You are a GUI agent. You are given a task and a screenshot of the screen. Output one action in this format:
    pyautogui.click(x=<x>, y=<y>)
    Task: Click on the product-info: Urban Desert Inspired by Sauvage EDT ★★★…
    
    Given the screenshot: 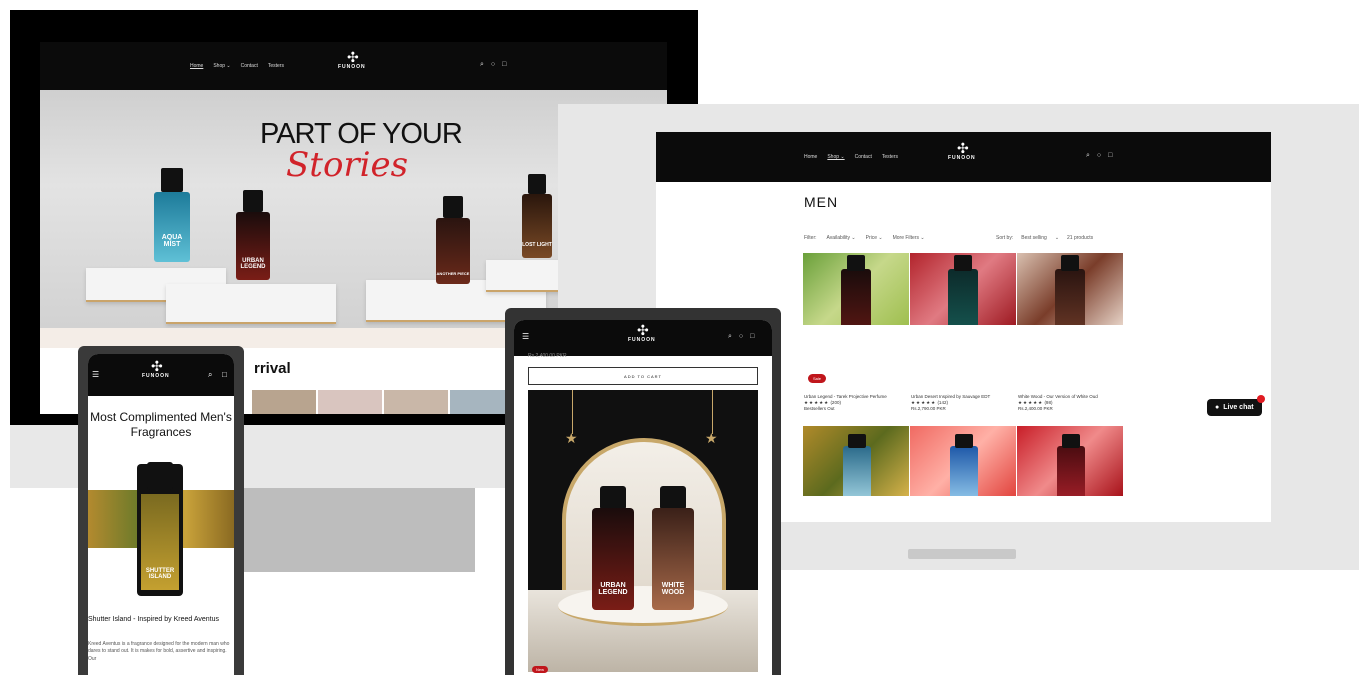 What is the action you would take?
    pyautogui.click(x=961, y=403)
    